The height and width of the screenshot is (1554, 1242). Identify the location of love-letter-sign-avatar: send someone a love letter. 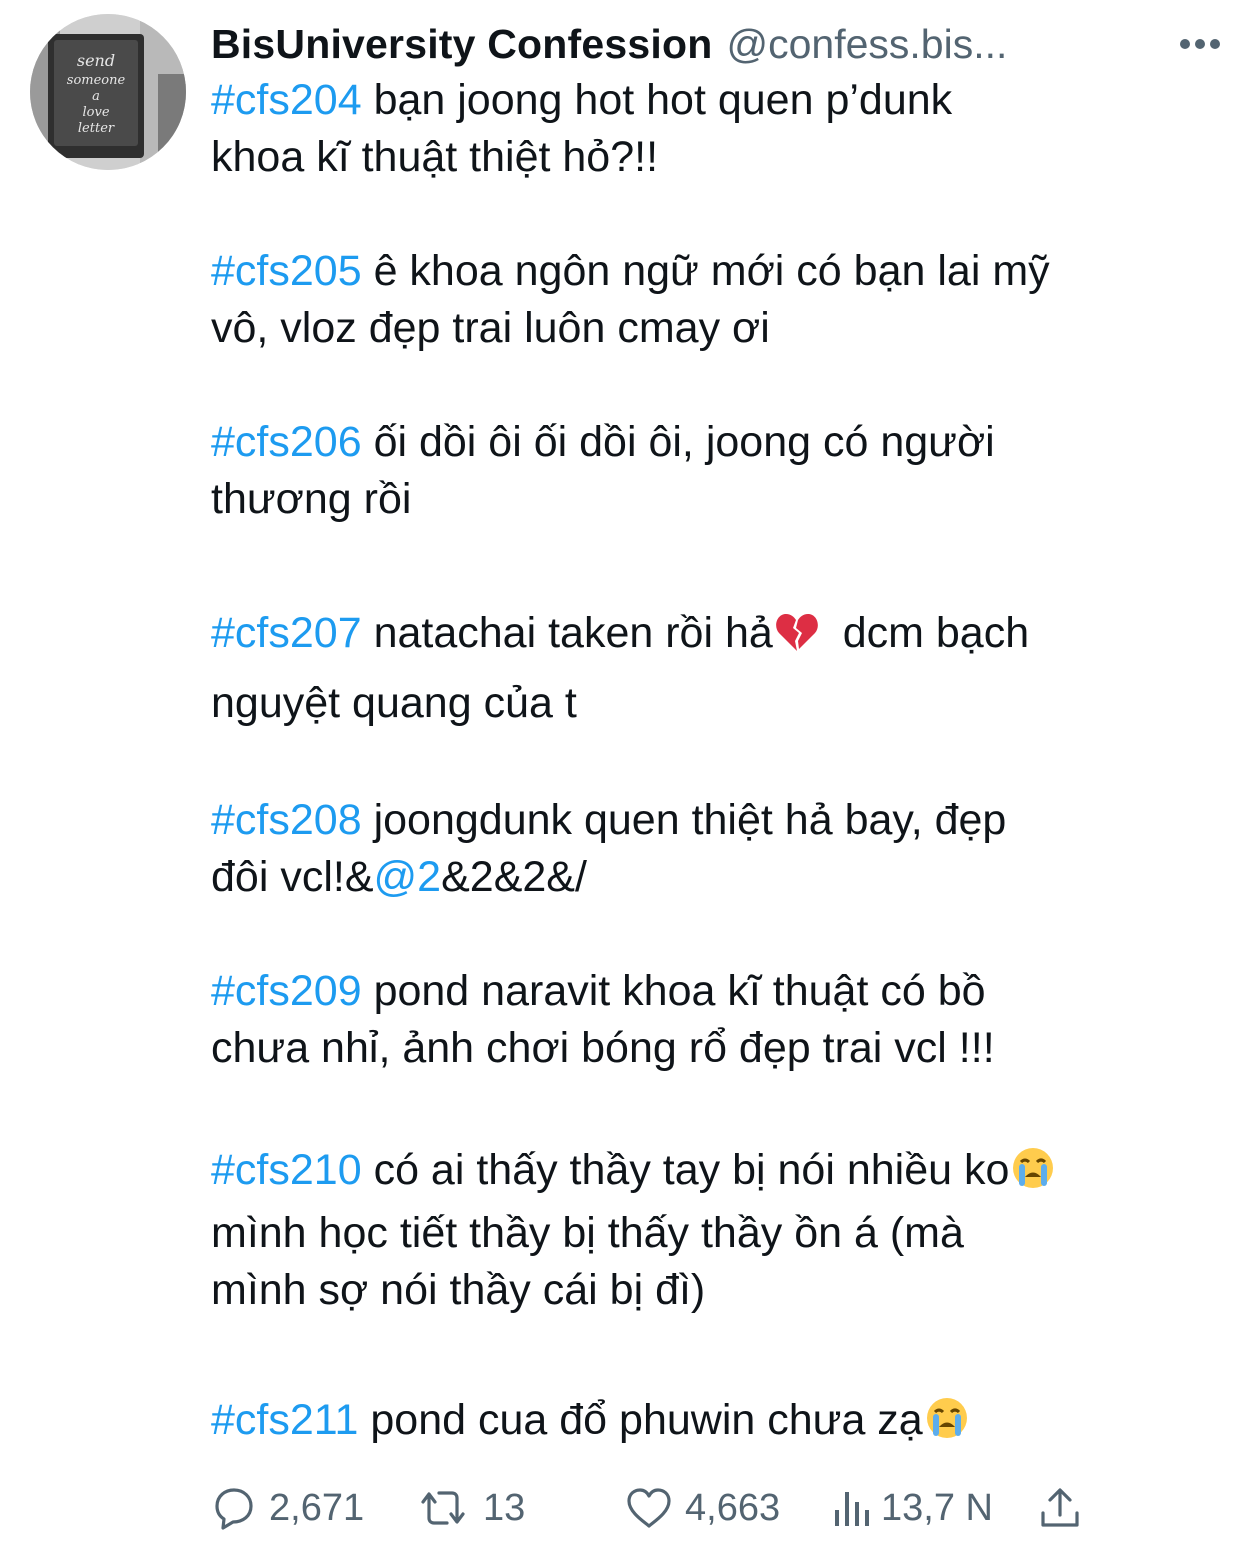
(108, 92).